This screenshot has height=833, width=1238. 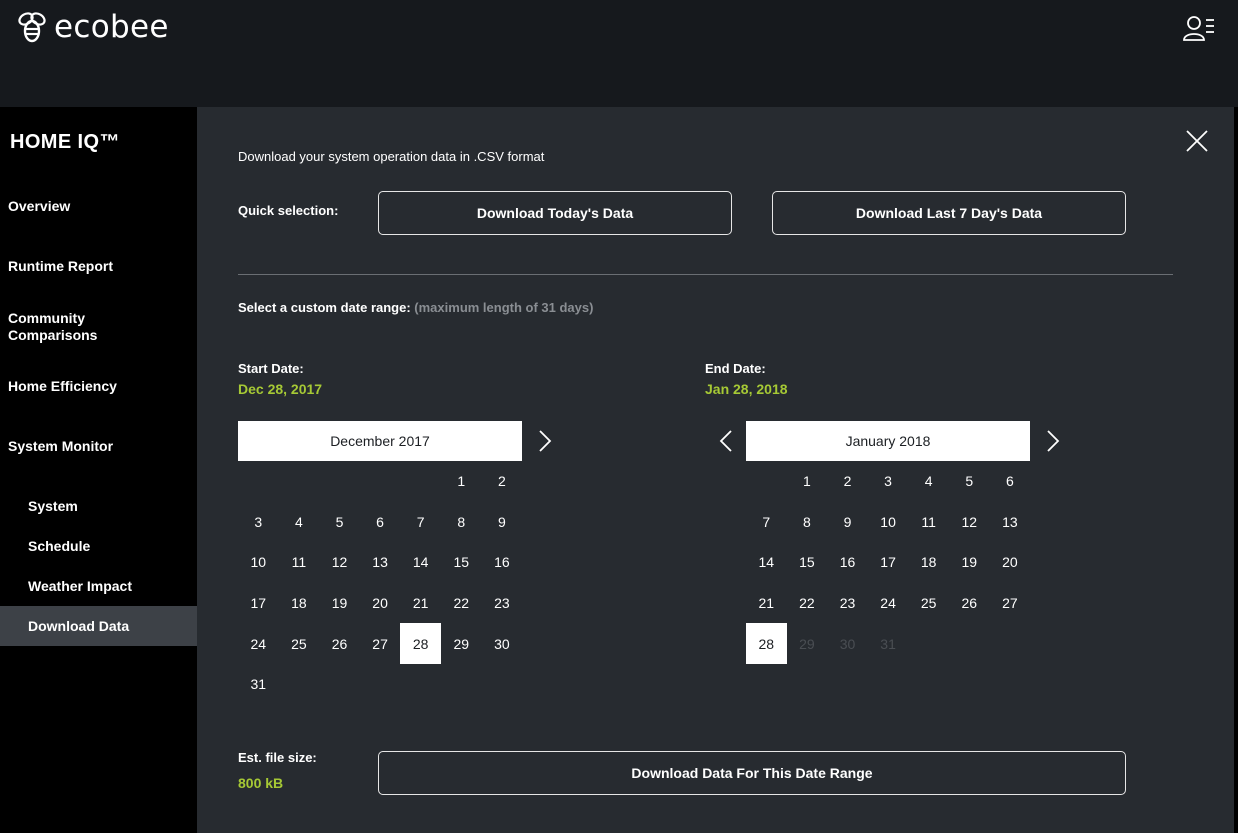 I want to click on start-calendar-month: December 2017, so click(x=380, y=441).